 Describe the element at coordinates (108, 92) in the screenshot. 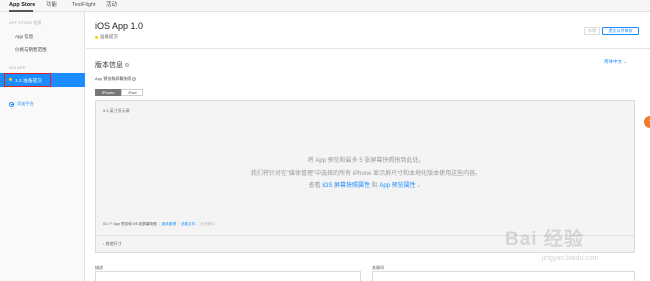

I see `segment-iphone: iPhone` at that location.